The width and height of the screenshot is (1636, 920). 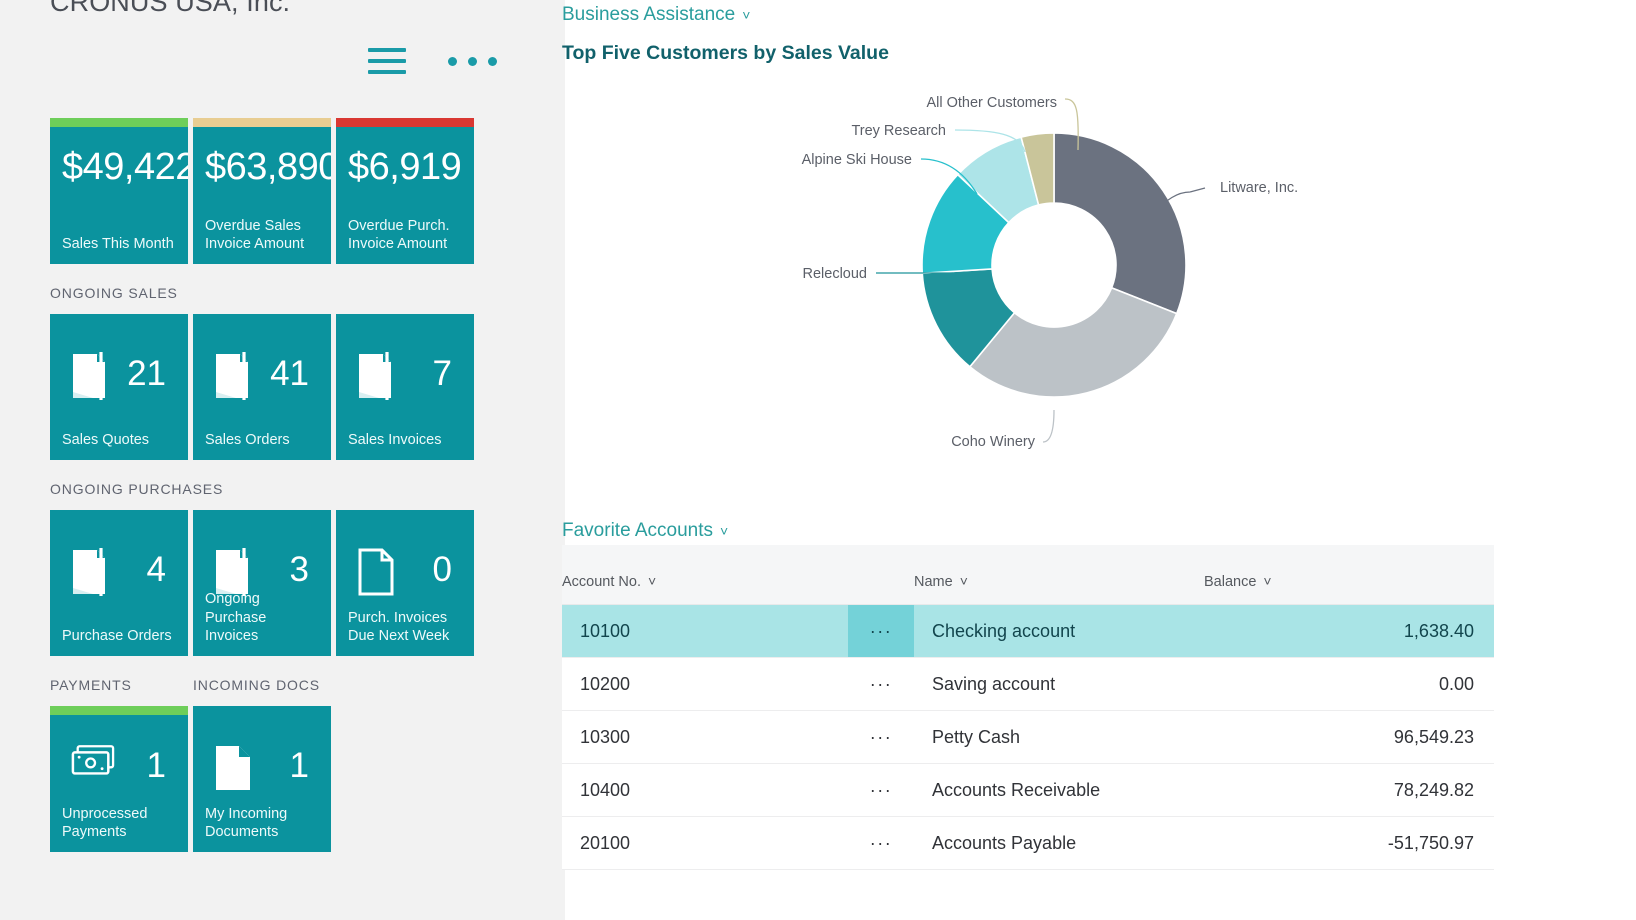 I want to click on table-row: 10200 ··· Saving account 0.00, so click(x=1028, y=684).